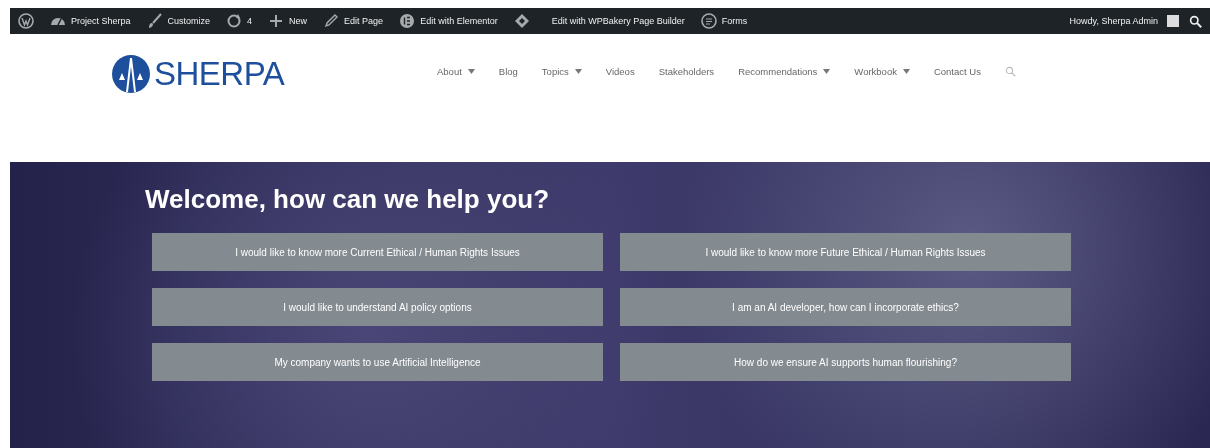  What do you see at coordinates (407, 21) in the screenshot?
I see `elementor-icon` at bounding box center [407, 21].